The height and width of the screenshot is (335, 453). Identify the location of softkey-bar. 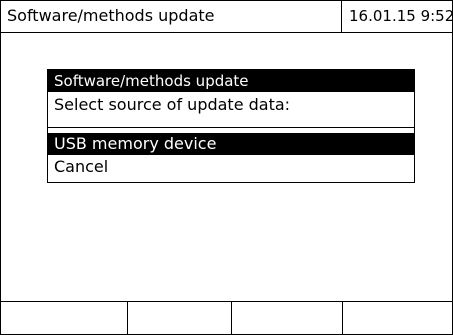
(226, 318).